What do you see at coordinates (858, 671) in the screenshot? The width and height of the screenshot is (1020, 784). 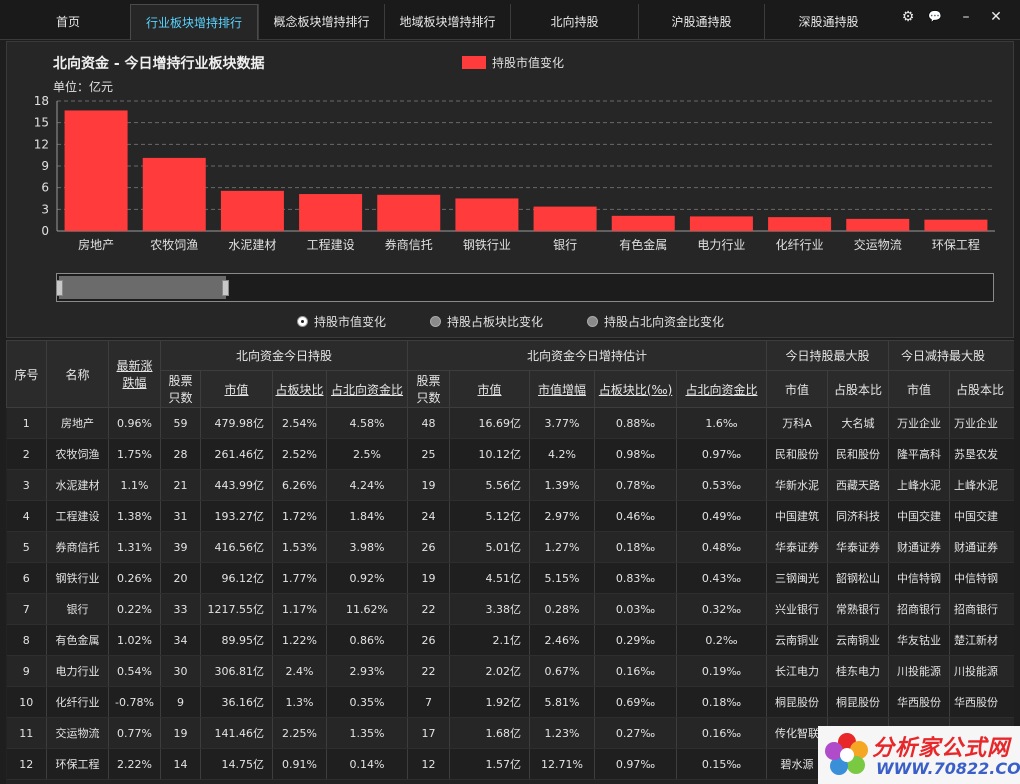 I see `table-cell: 桂东电力` at bounding box center [858, 671].